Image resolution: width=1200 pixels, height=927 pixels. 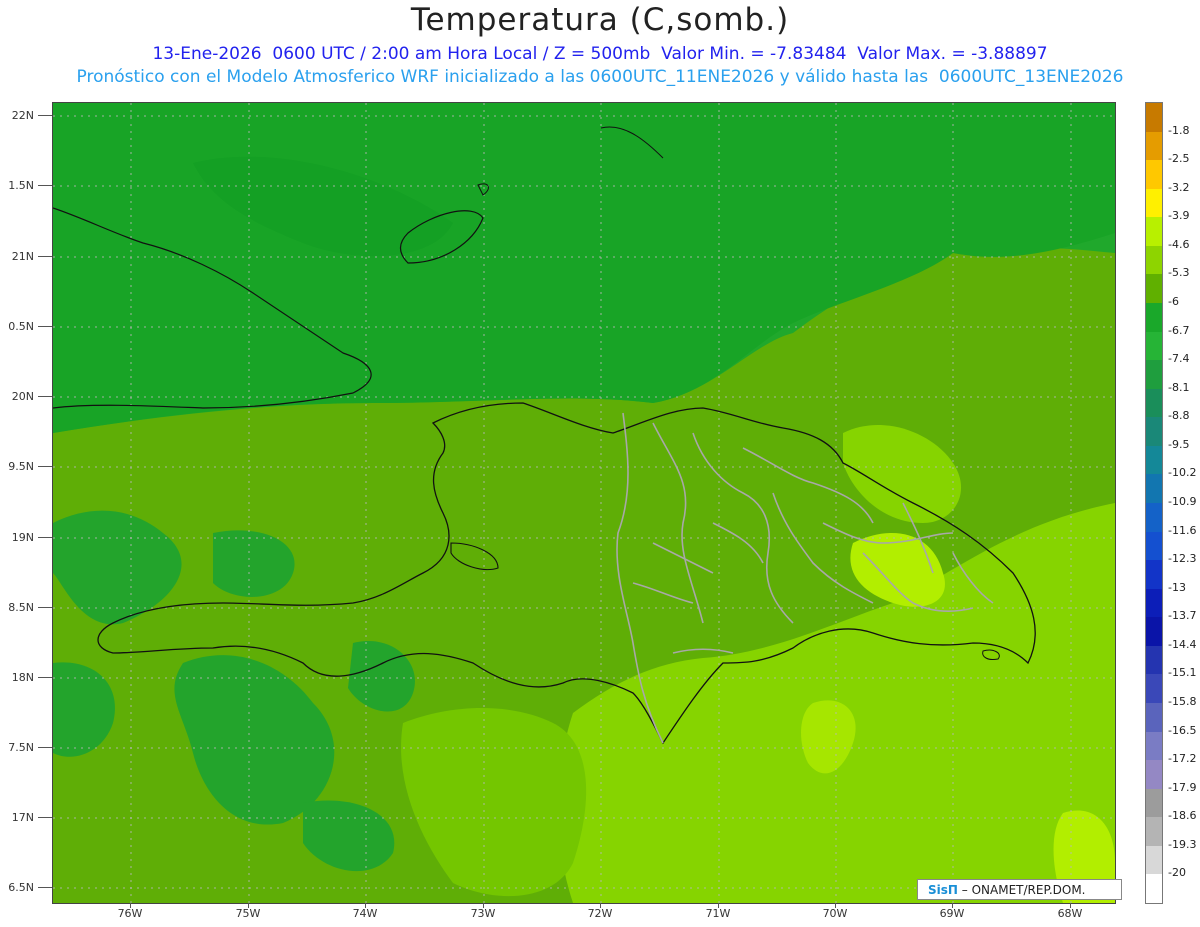 I want to click on lon-label-73w: 73W, so click(x=483, y=913).